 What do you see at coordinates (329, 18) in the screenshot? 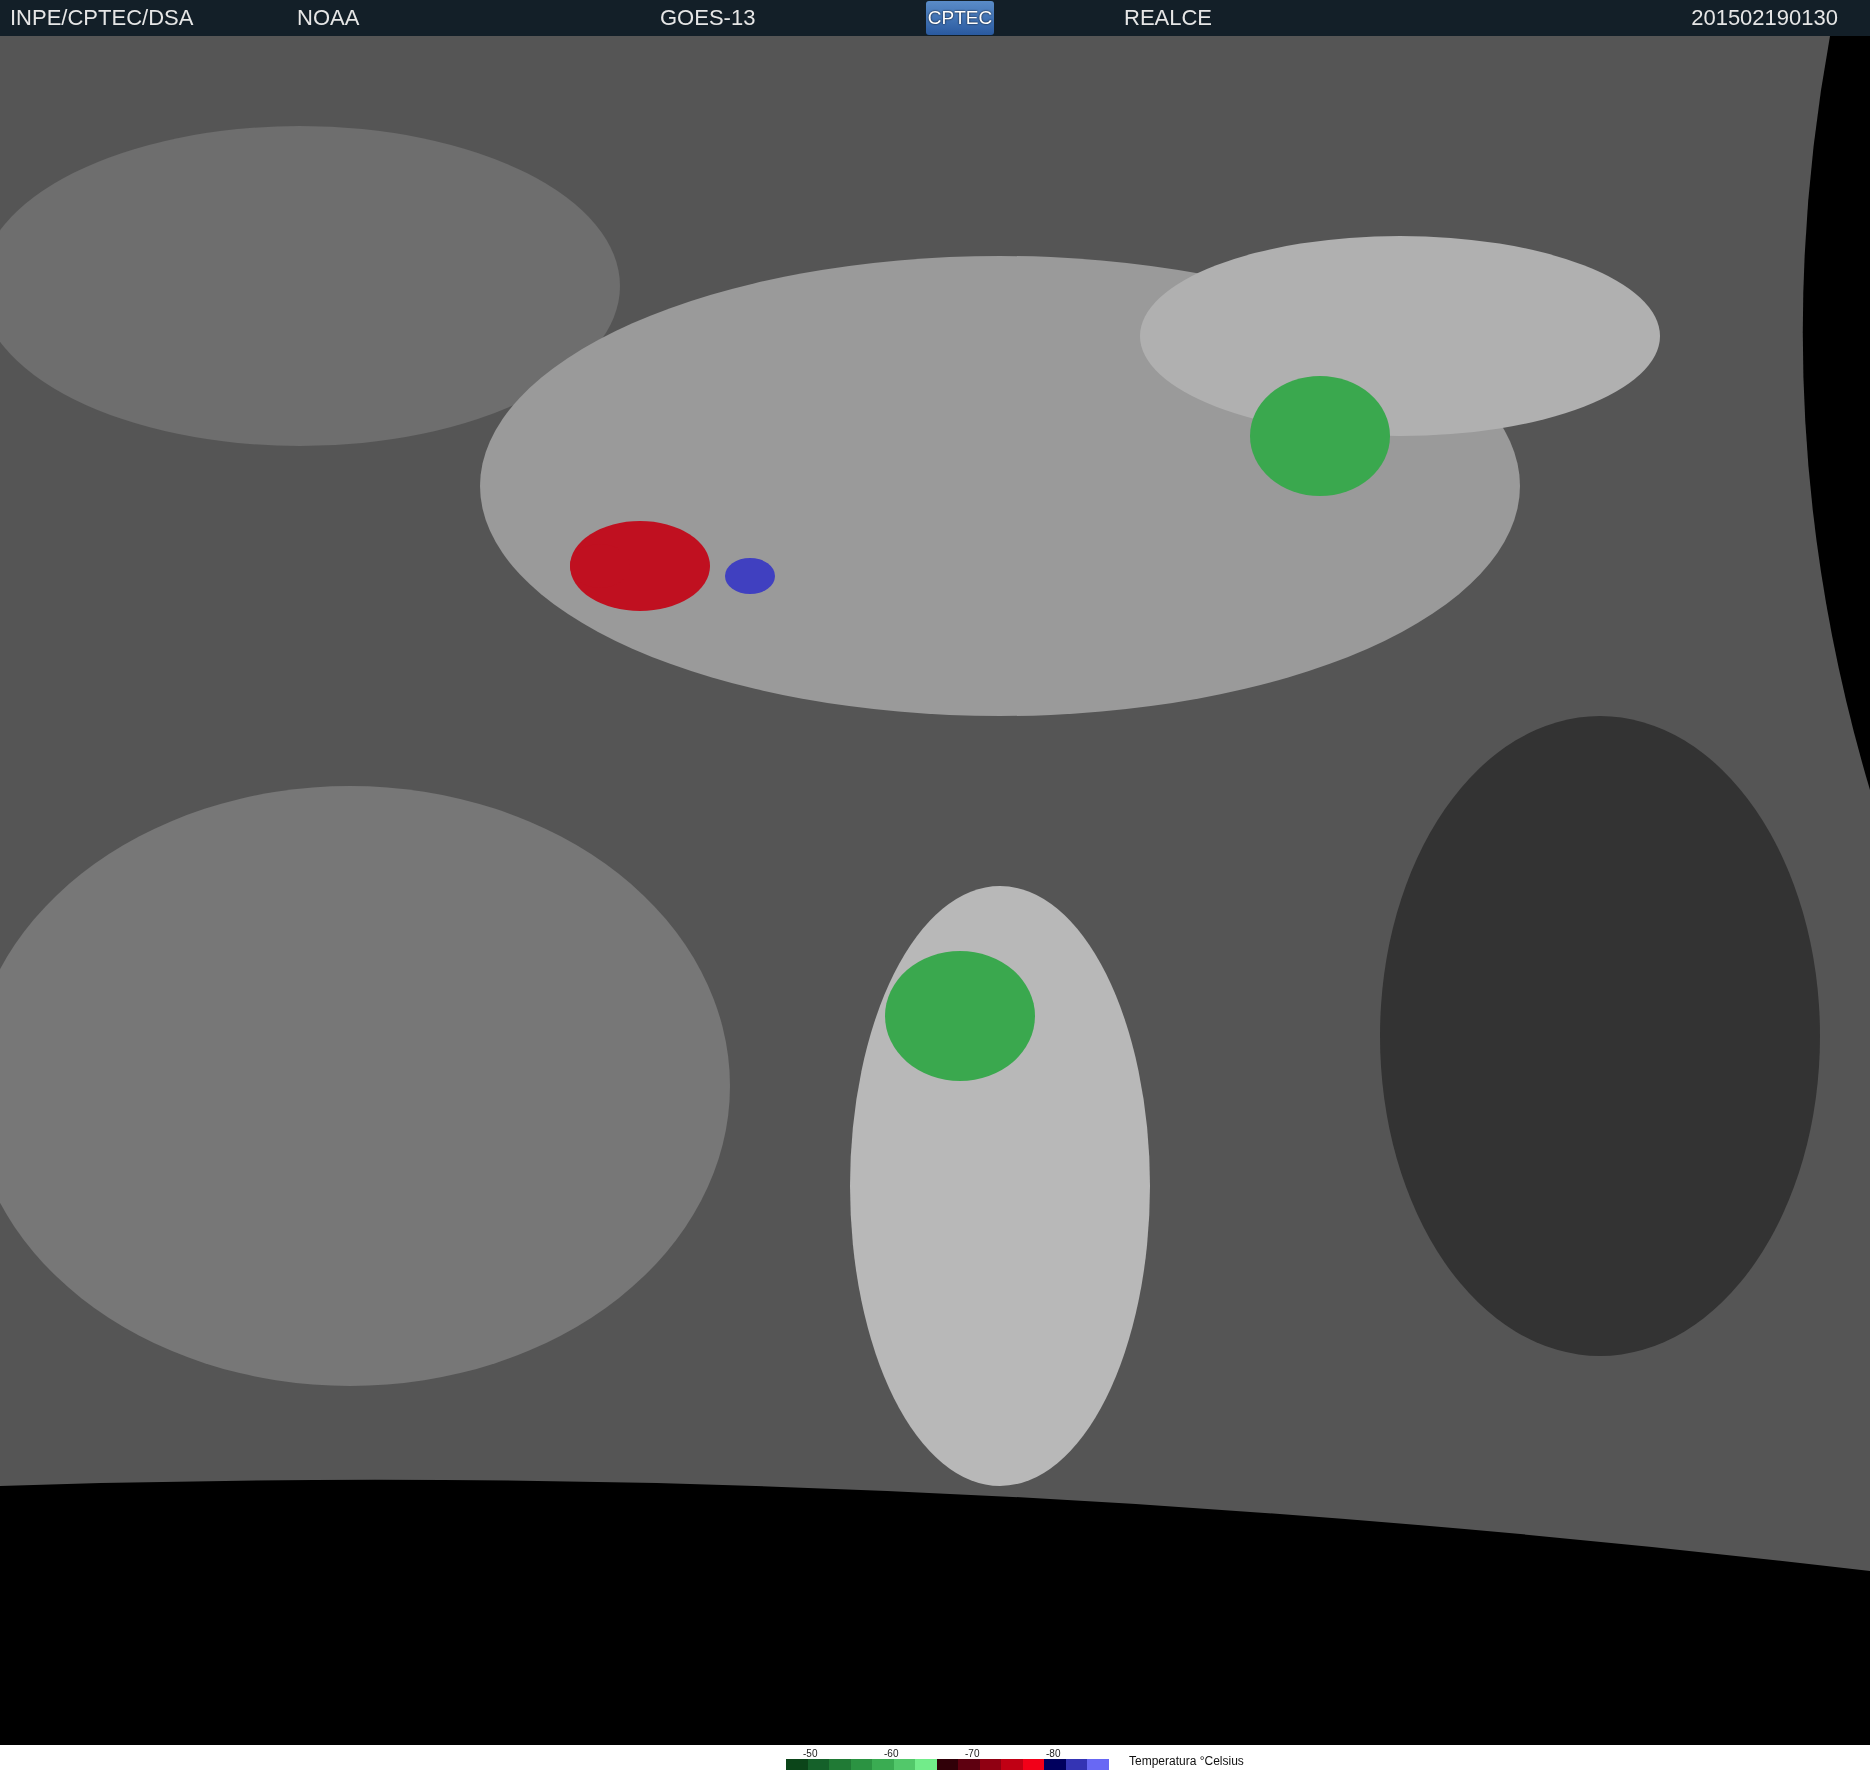
I see `source-label: NOAA` at bounding box center [329, 18].